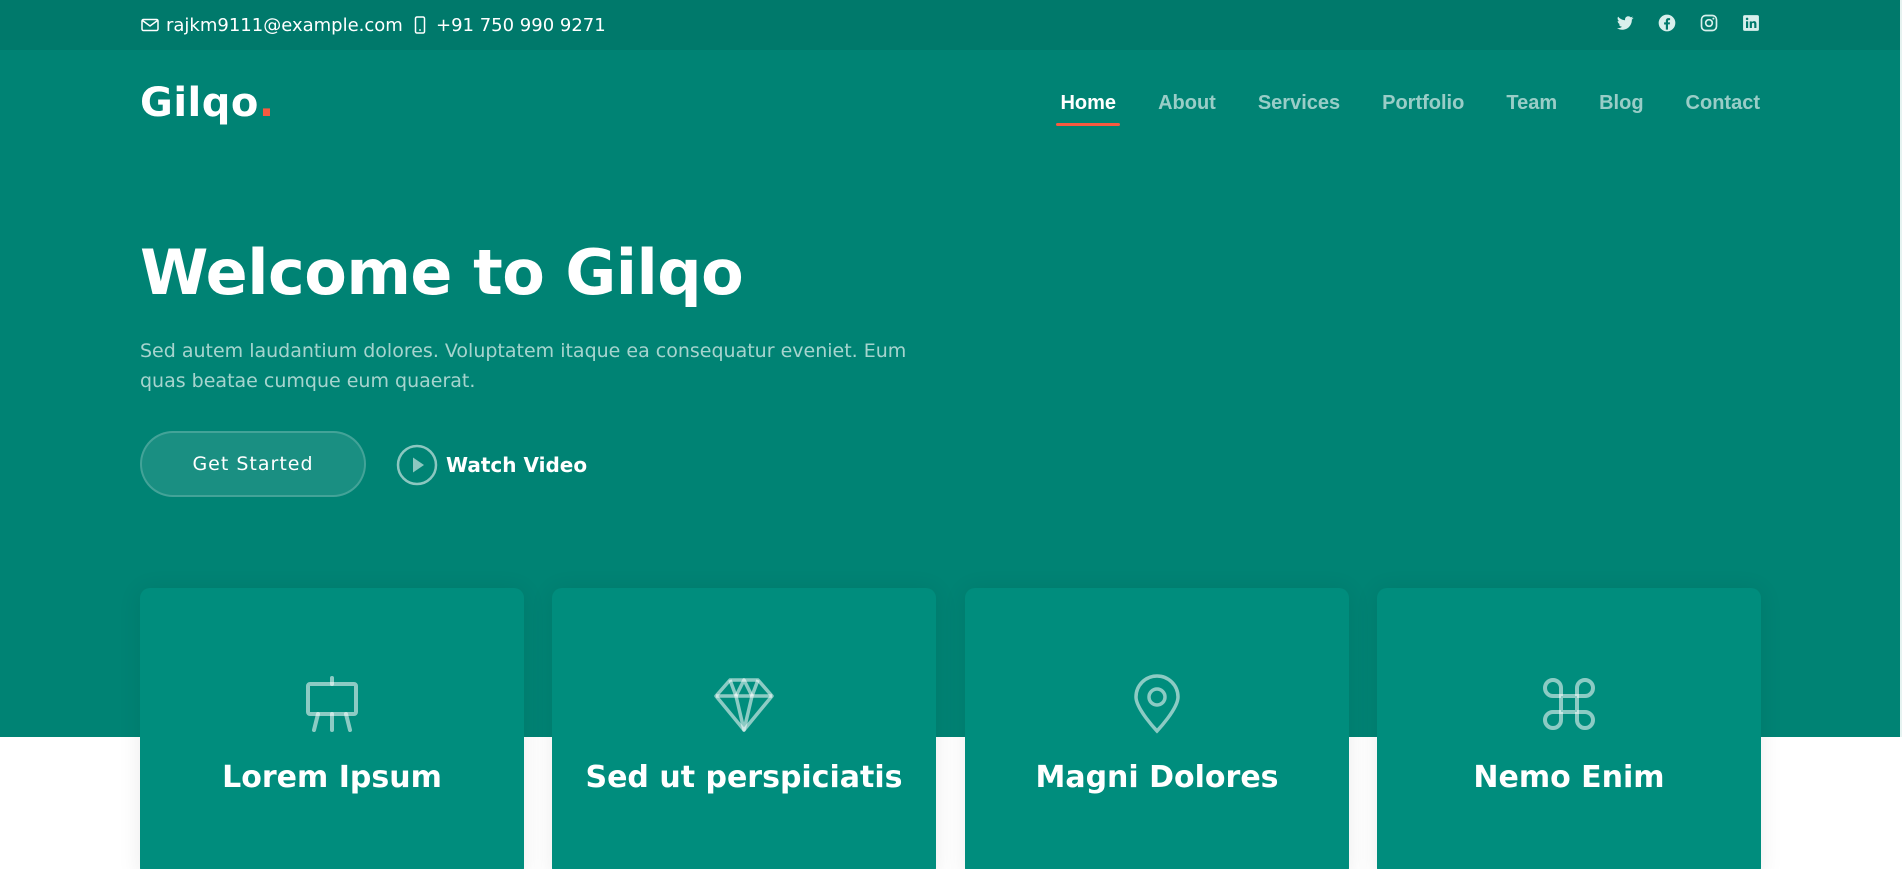 The image size is (1902, 869). I want to click on feature-card-lorem-ipsum: Lorem Ipsum, so click(332, 728).